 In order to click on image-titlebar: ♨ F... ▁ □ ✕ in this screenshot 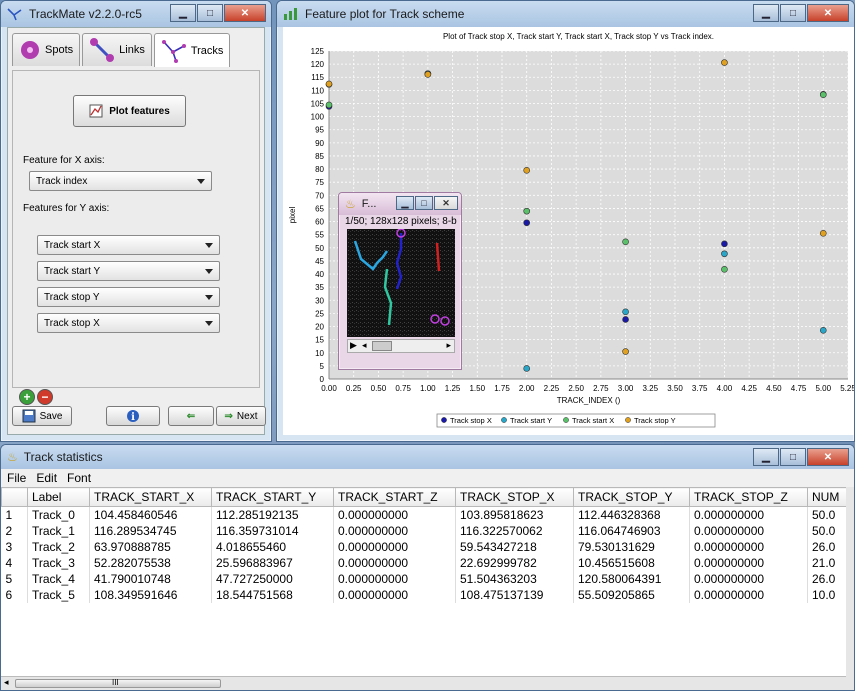, I will do `click(400, 204)`.